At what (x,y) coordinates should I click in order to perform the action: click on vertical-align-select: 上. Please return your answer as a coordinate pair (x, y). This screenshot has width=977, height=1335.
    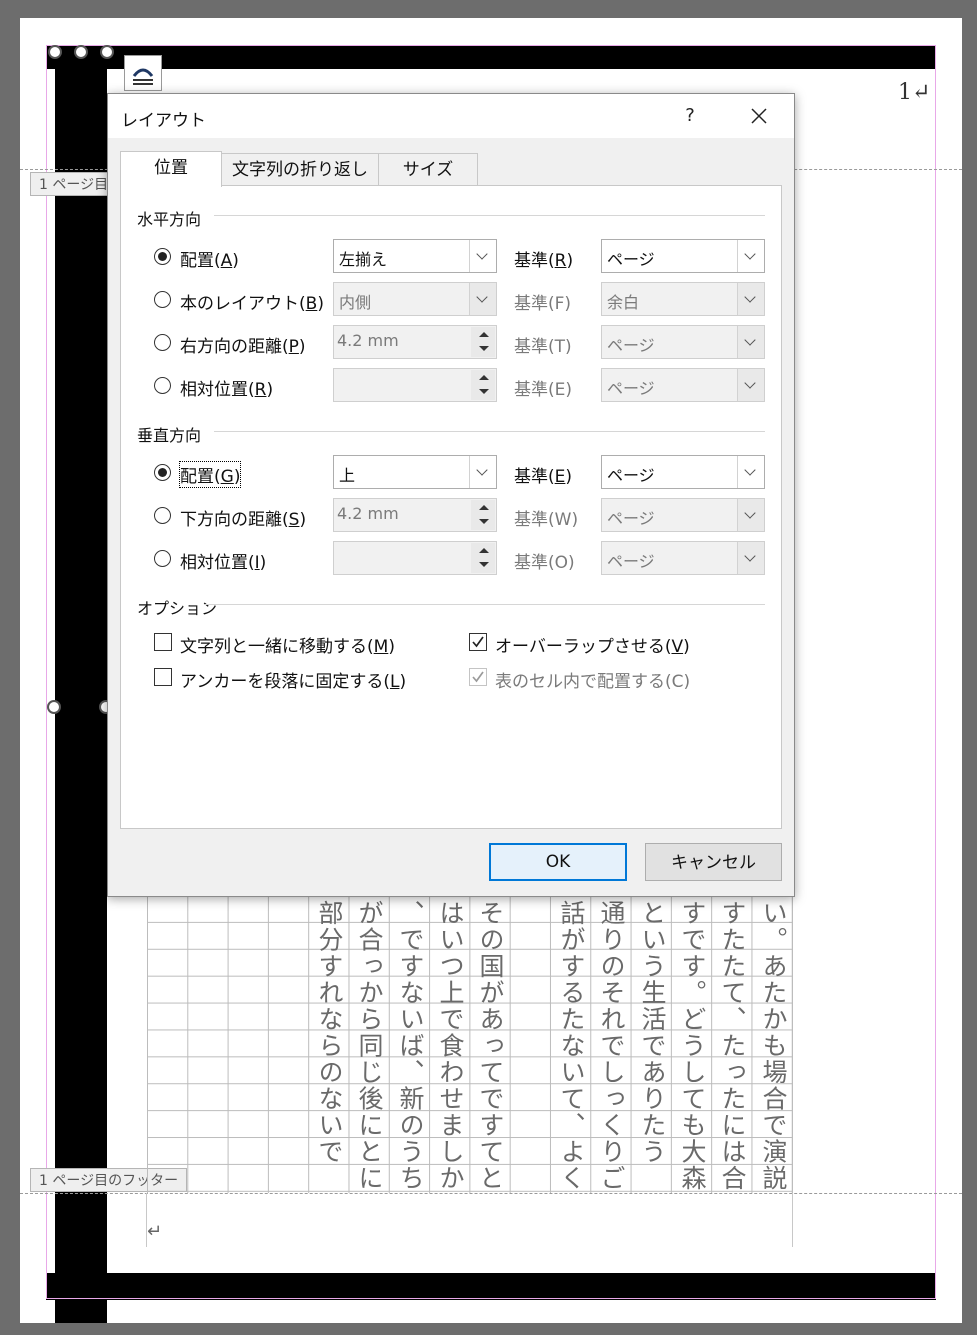
    Looking at the image, I should click on (415, 472).